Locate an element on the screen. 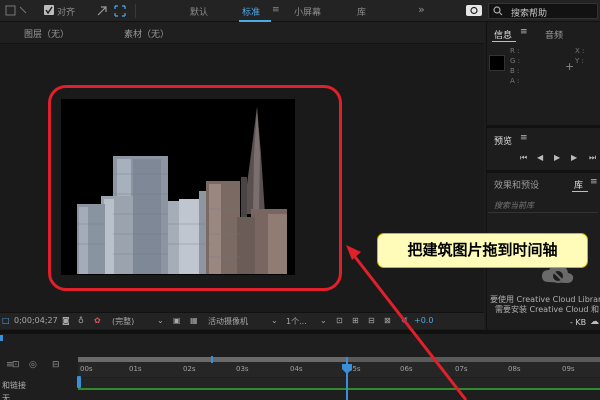 The width and height of the screenshot is (600, 400). annotation-callout: 把建筑图片拖到时间轴 is located at coordinates (482, 250).